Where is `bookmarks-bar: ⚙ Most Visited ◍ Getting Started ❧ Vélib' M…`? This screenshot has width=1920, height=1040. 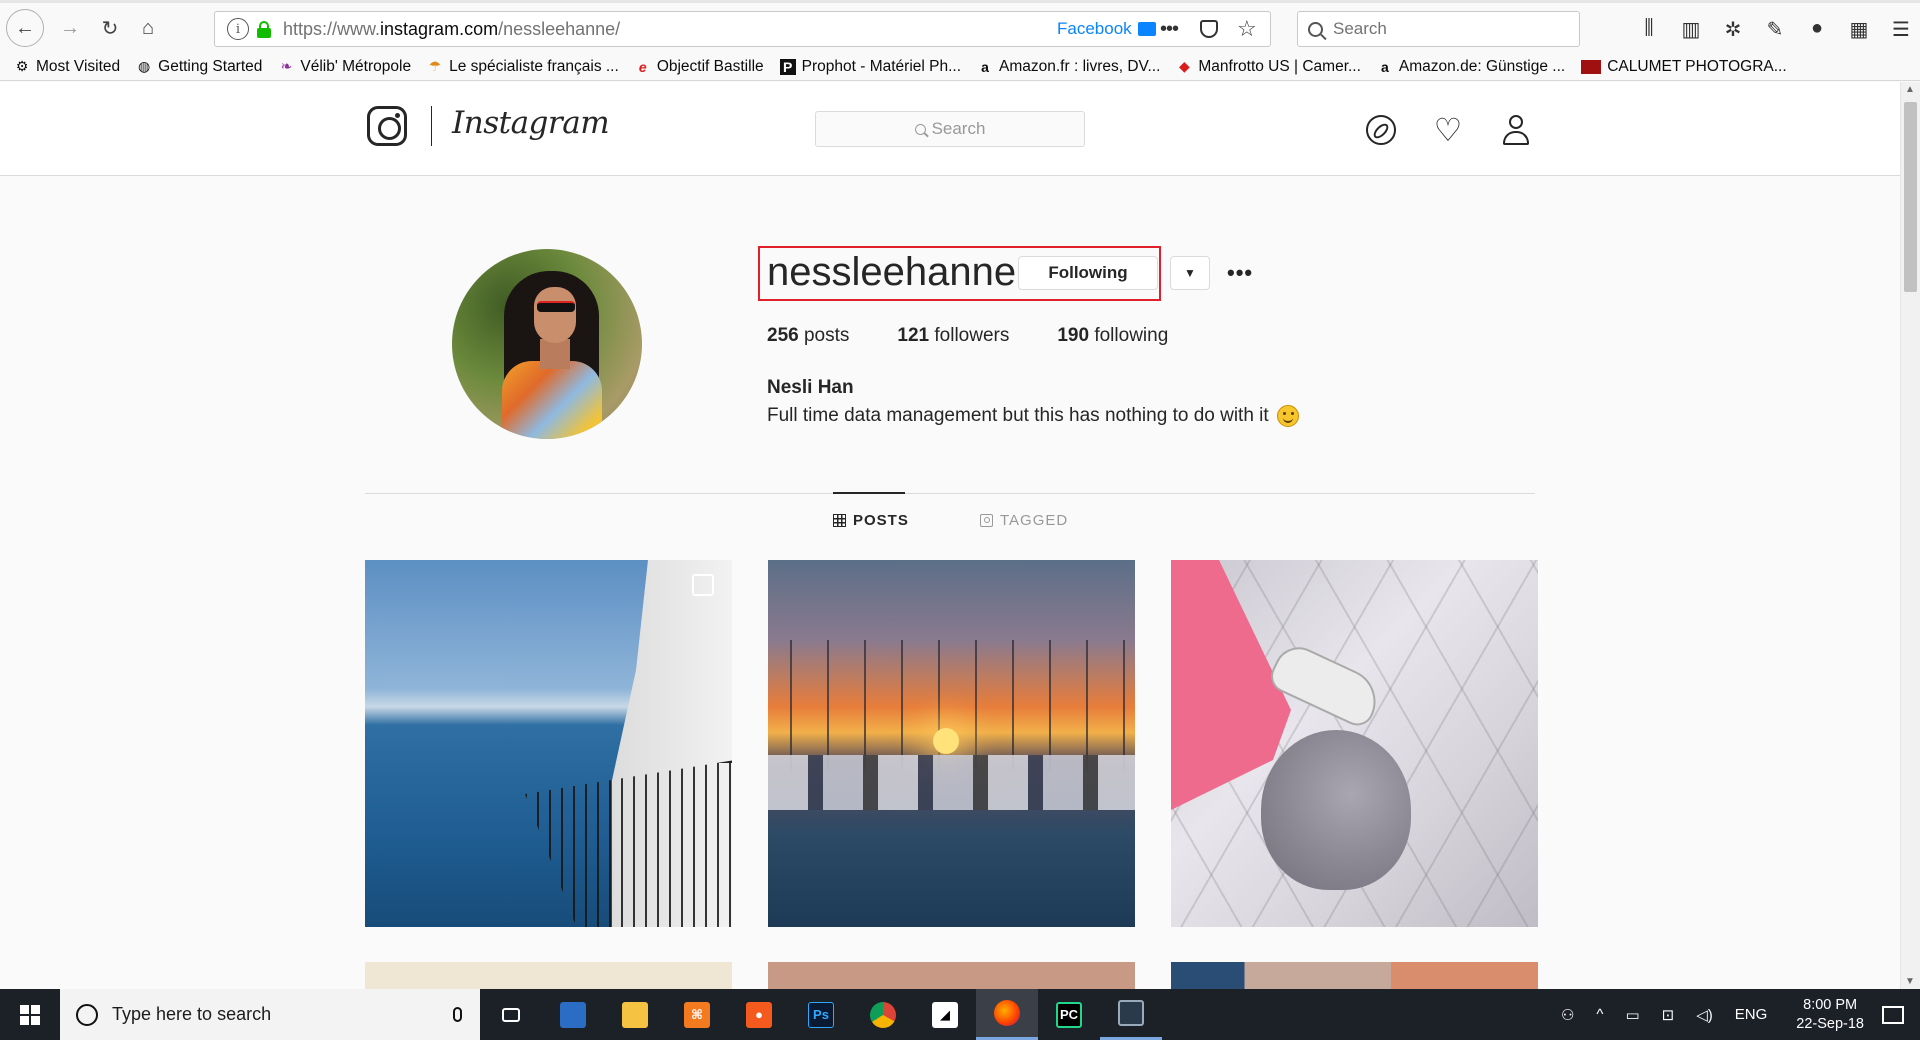
bookmarks-bar: ⚙ Most Visited ◍ Getting Started ❧ Vélib' M… is located at coordinates (960, 67).